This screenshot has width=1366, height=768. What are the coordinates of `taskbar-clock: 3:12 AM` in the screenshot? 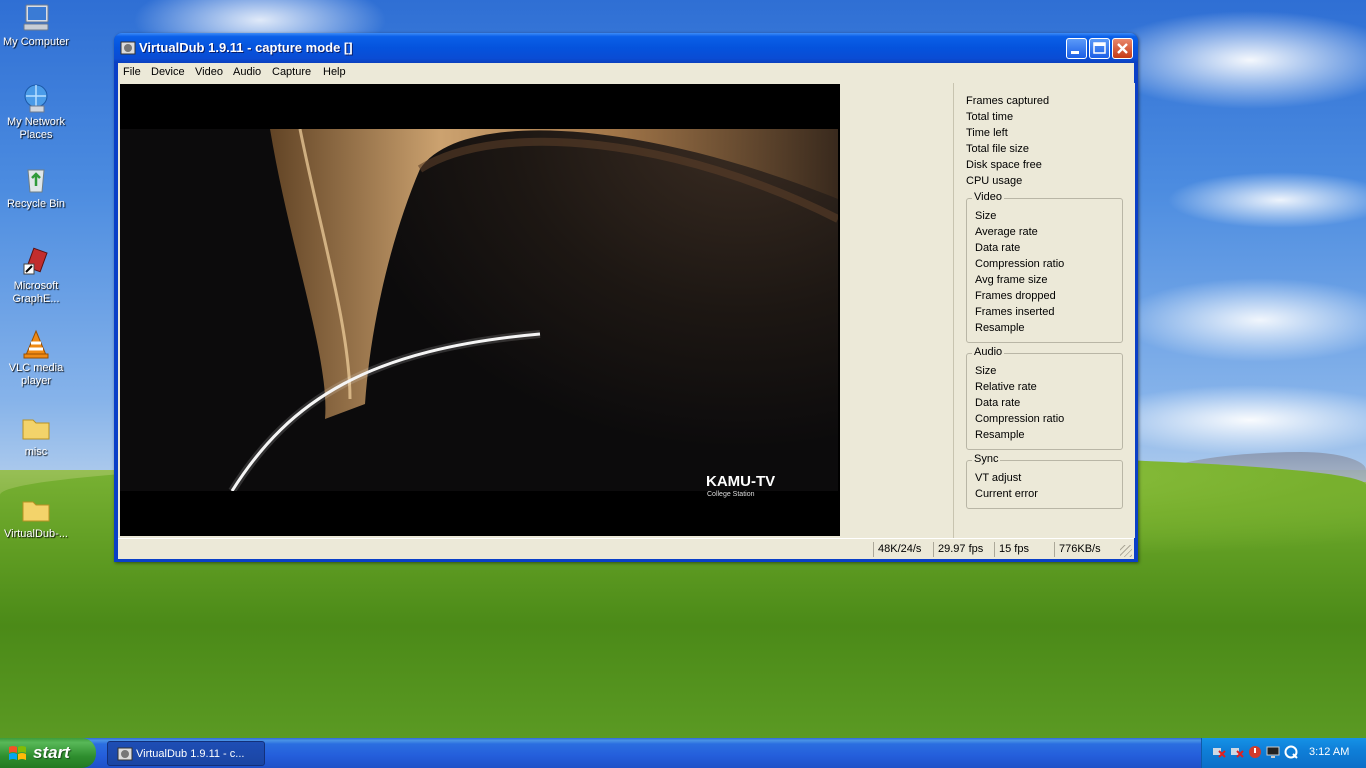 It's located at (1329, 752).